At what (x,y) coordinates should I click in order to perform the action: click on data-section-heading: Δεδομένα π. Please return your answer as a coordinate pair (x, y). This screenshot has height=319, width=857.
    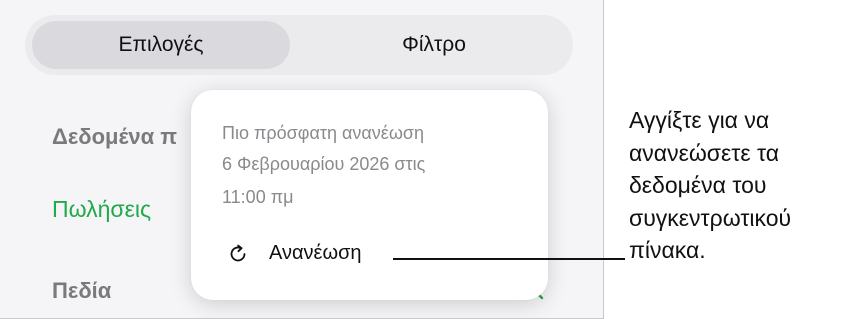
    Looking at the image, I should click on (115, 136).